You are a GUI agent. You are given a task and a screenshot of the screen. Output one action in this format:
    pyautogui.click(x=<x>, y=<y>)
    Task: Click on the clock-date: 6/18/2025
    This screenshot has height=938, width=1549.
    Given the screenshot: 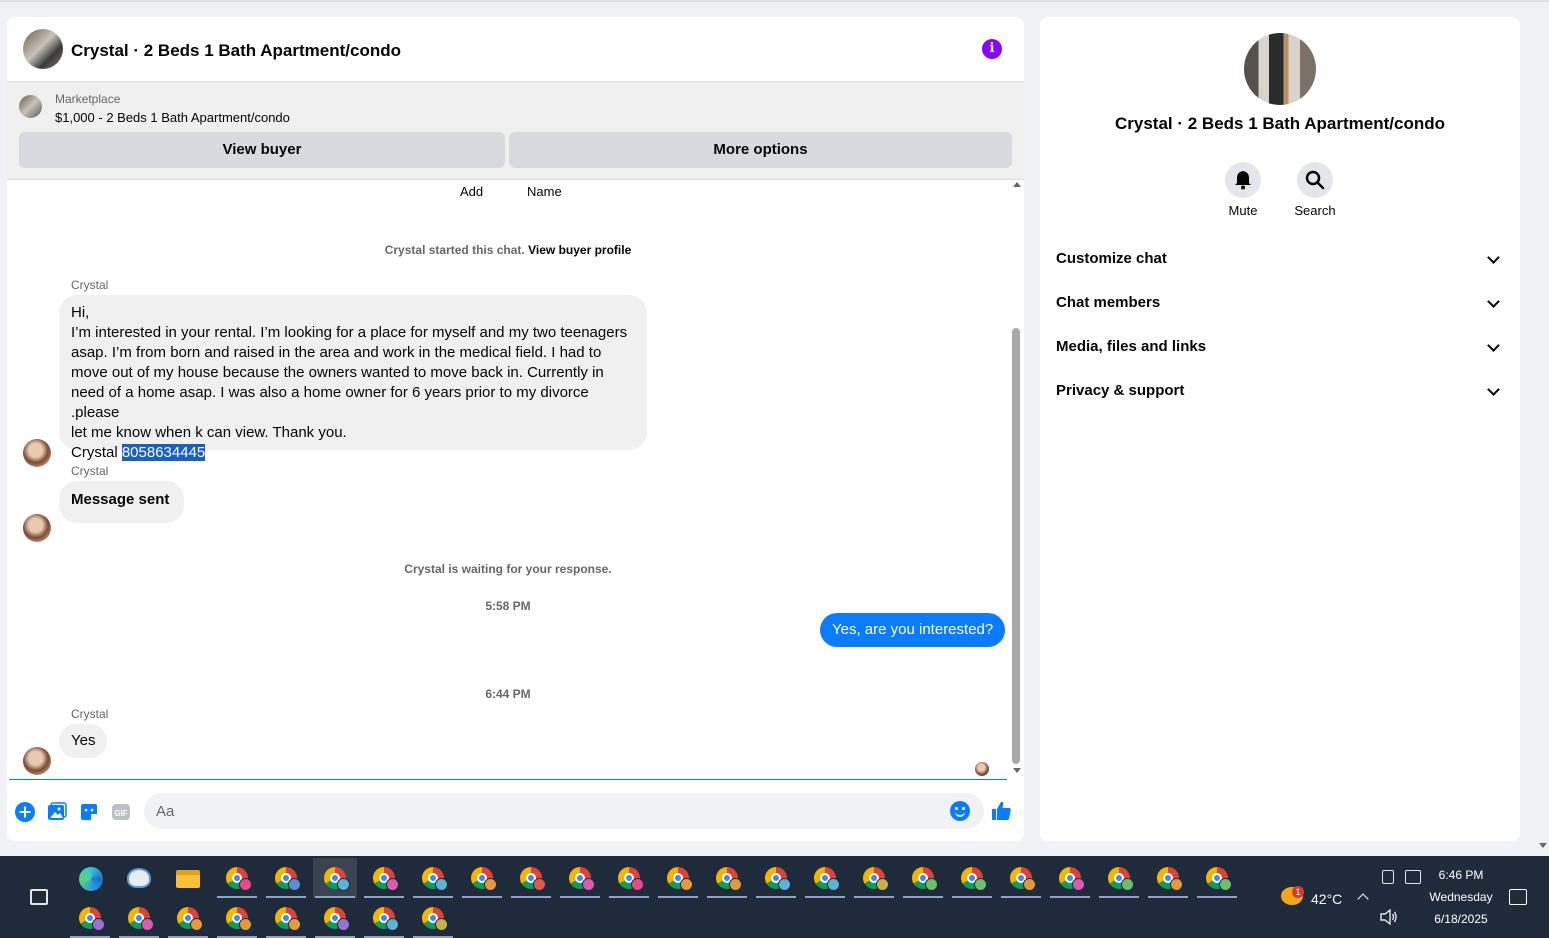 What is the action you would take?
    pyautogui.click(x=1461, y=919)
    